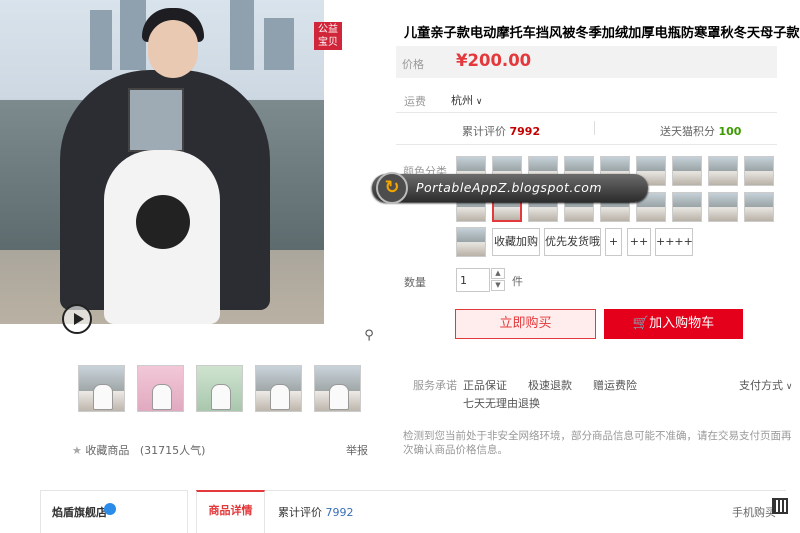  I want to click on payment-methods: 支付方式 ∨, so click(765, 385).